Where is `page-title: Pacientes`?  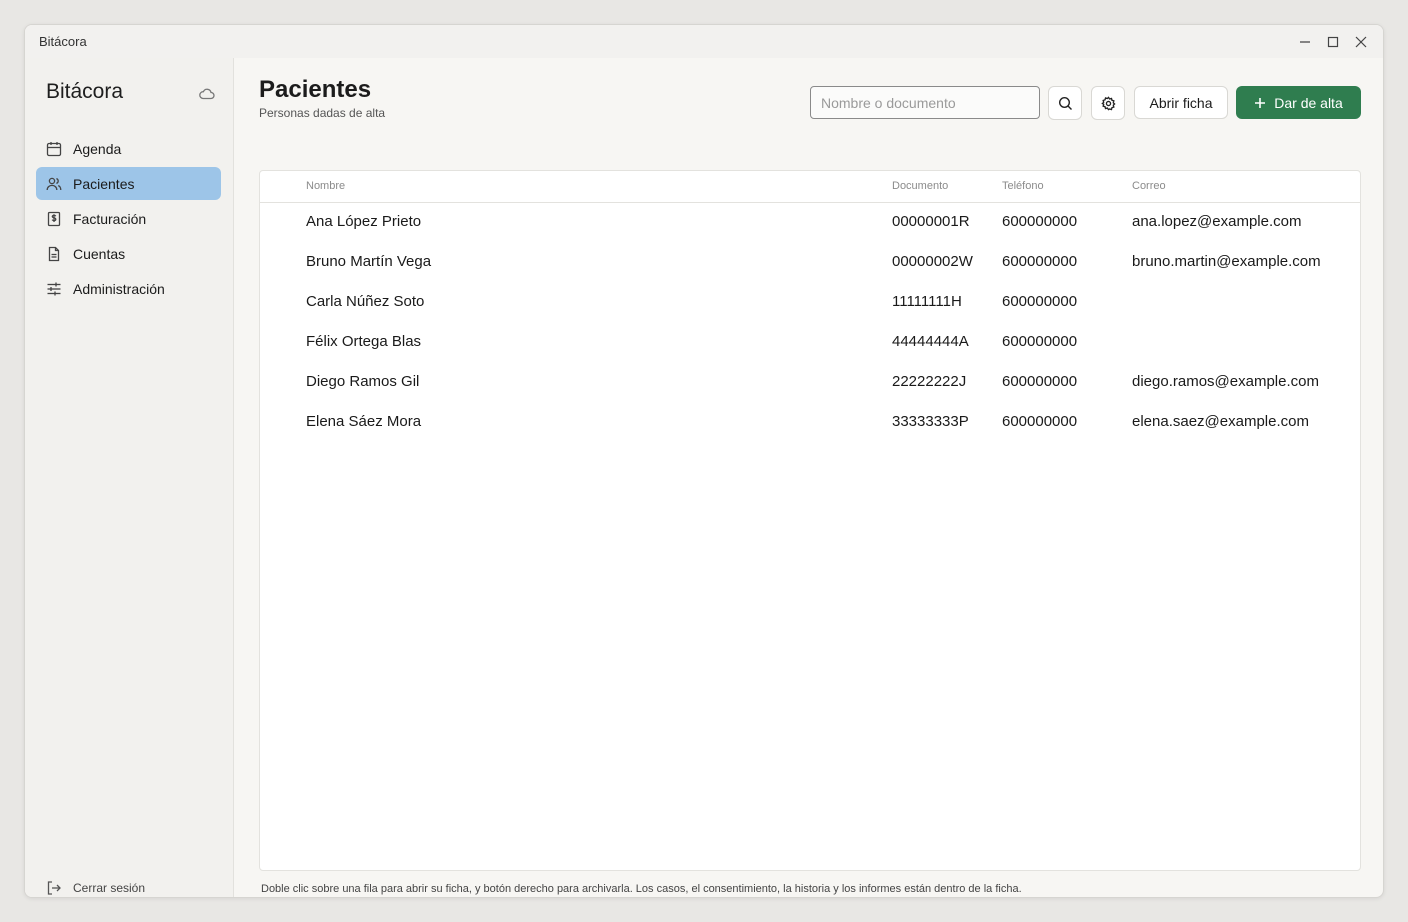
page-title: Pacientes is located at coordinates (315, 89).